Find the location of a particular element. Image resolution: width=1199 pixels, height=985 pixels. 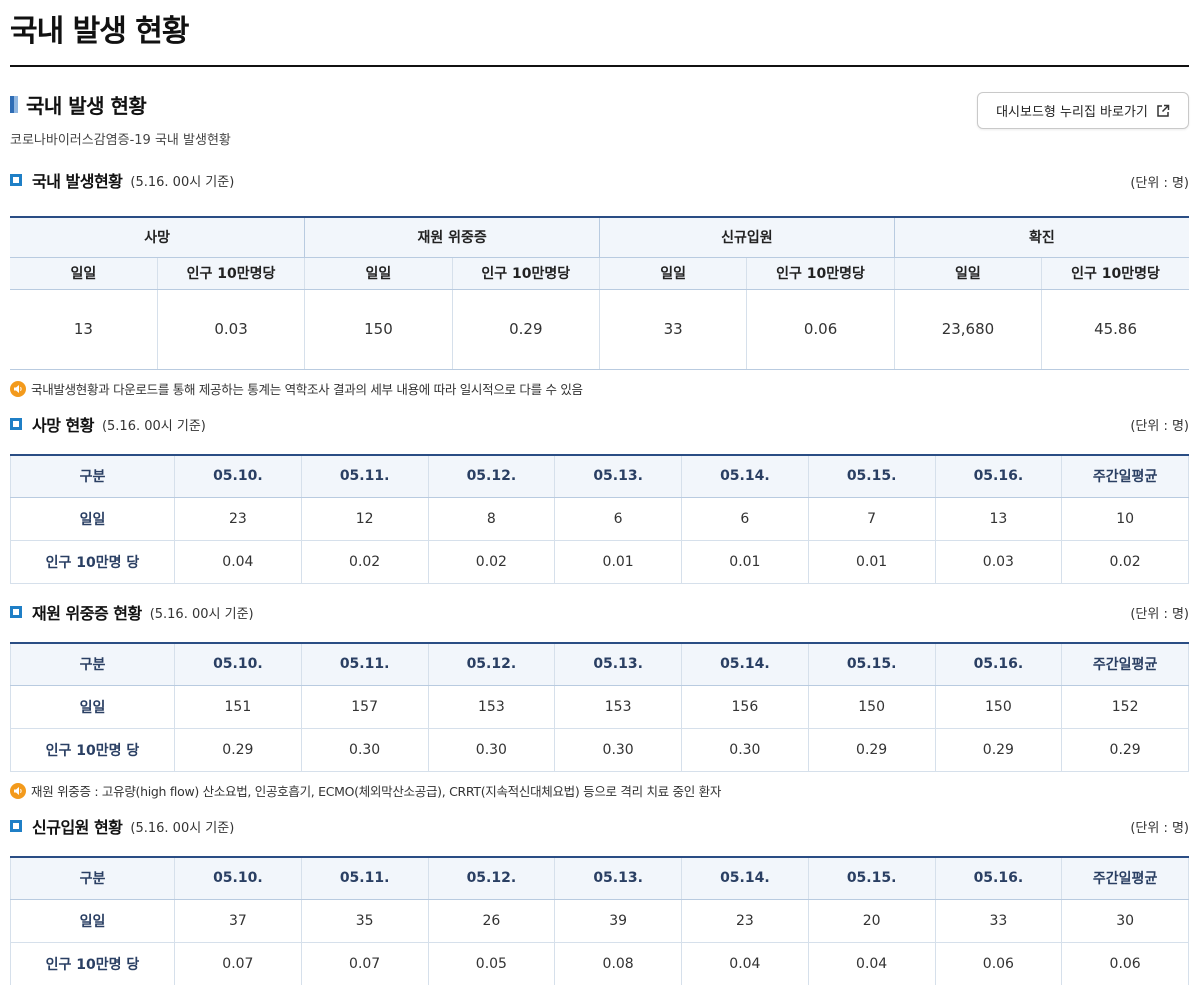

table-cell: 37 is located at coordinates (238, 921).